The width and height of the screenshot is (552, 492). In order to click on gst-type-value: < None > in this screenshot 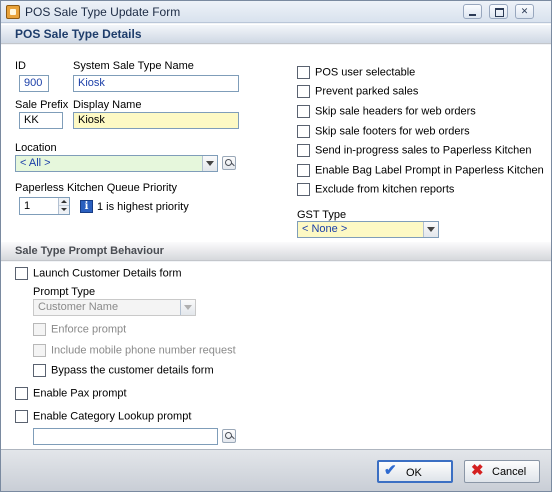, I will do `click(325, 229)`.